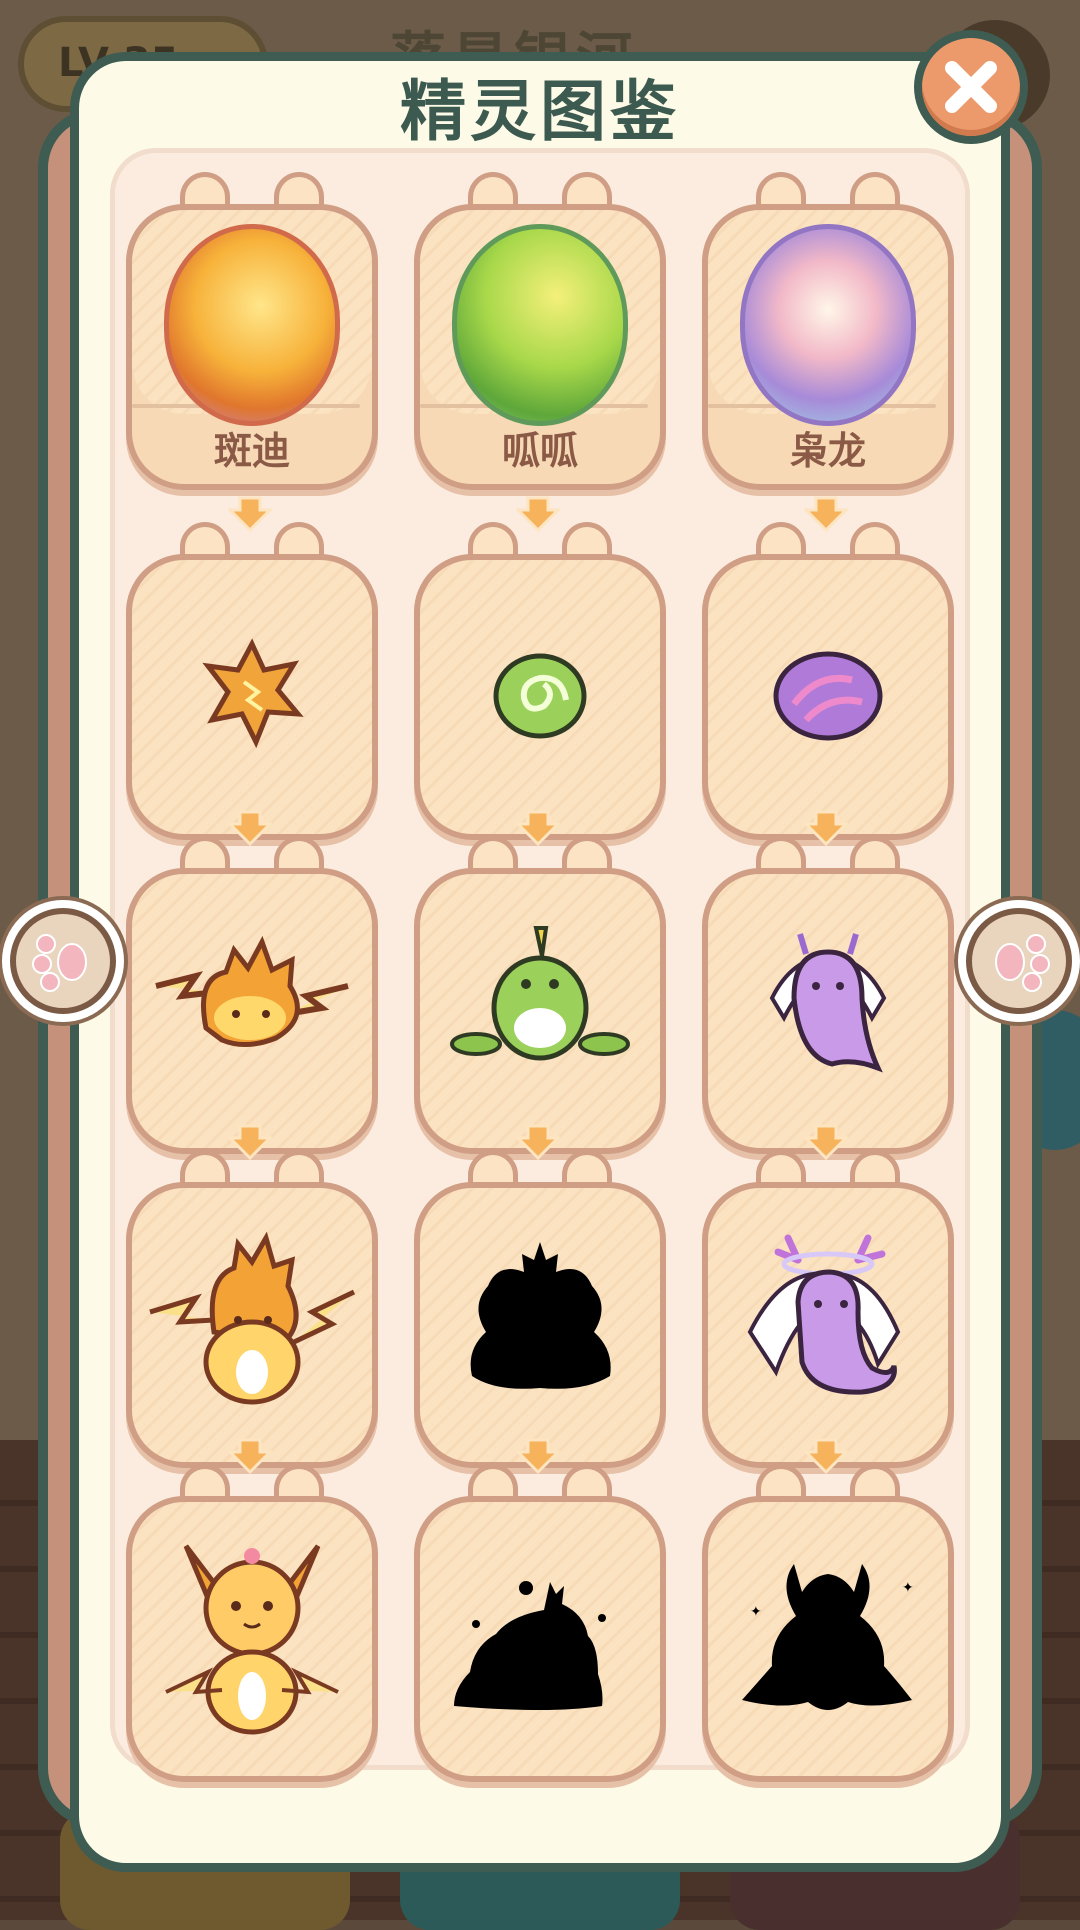 The width and height of the screenshot is (1080, 1930). What do you see at coordinates (828, 1637) in the screenshot?
I see `horned-dragon-silhouette-icon: ✦✦` at bounding box center [828, 1637].